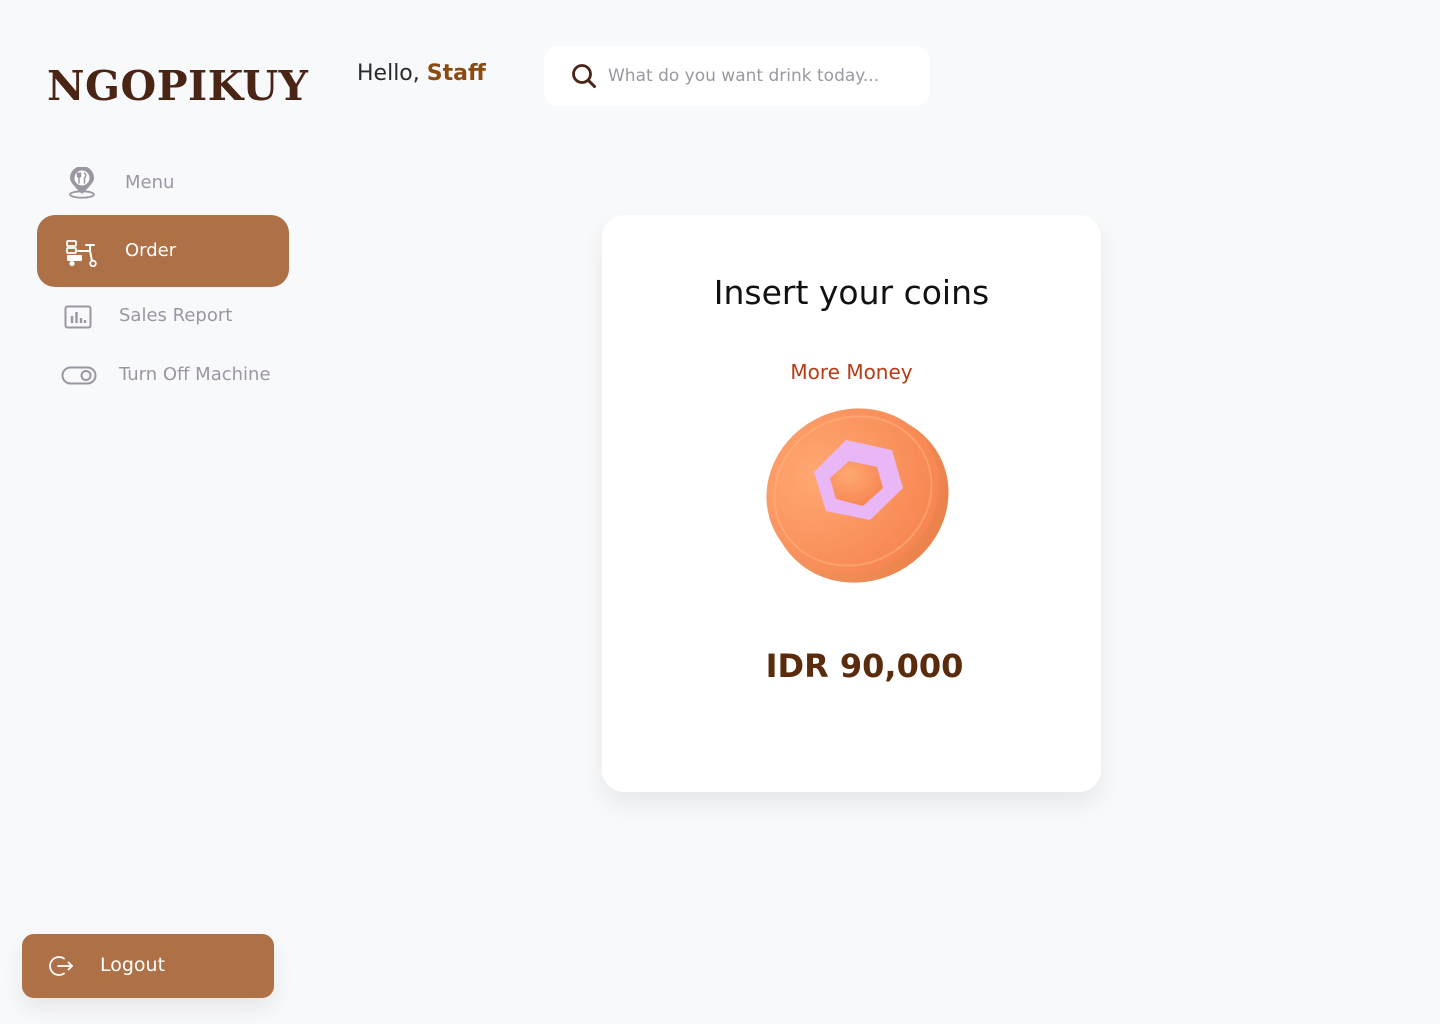 The image size is (1440, 1024). Describe the element at coordinates (176, 315) in the screenshot. I see `sidebar-item-label: Sales Report` at that location.